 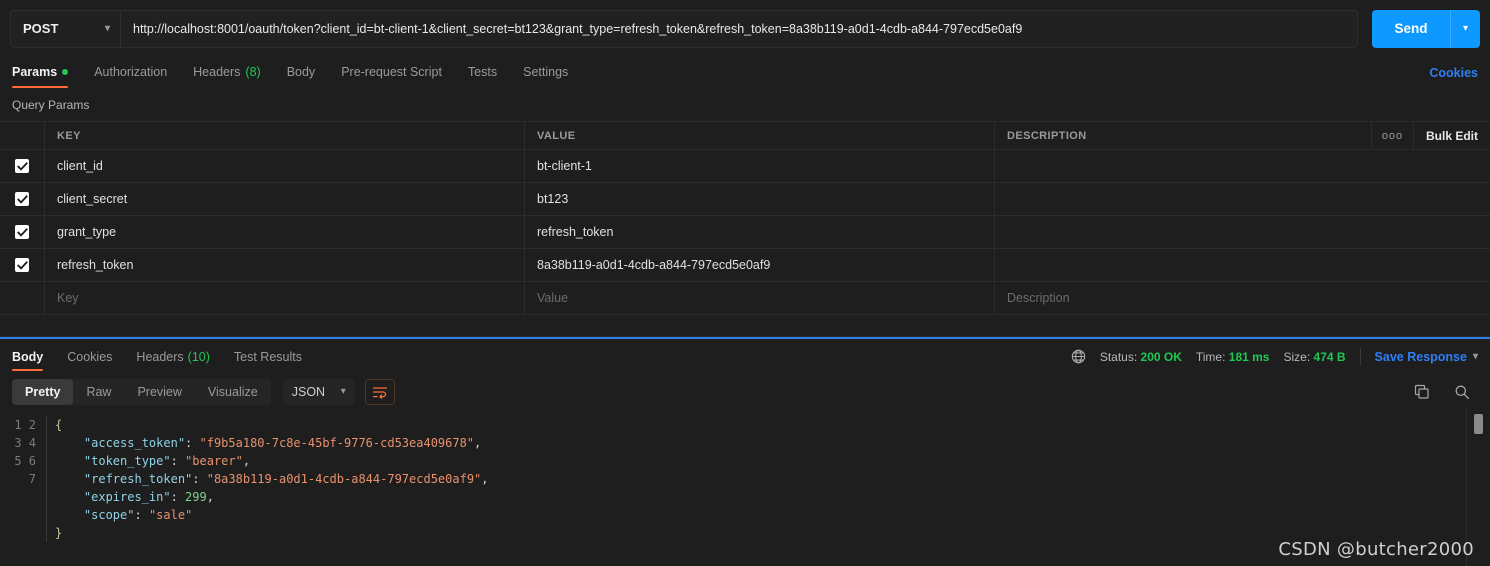 I want to click on params-modified-dot-icon, so click(x=65, y=72).